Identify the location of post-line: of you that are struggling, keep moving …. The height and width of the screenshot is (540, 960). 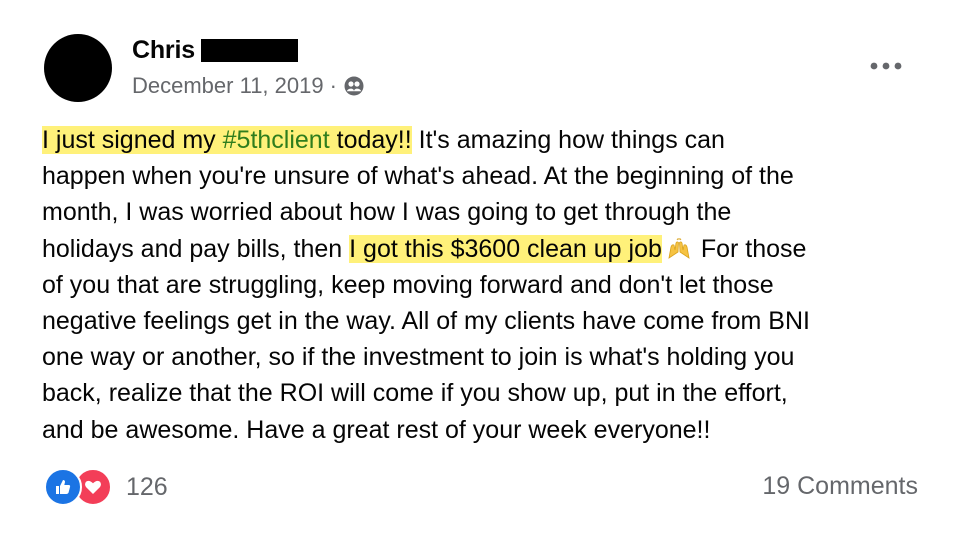
(408, 284).